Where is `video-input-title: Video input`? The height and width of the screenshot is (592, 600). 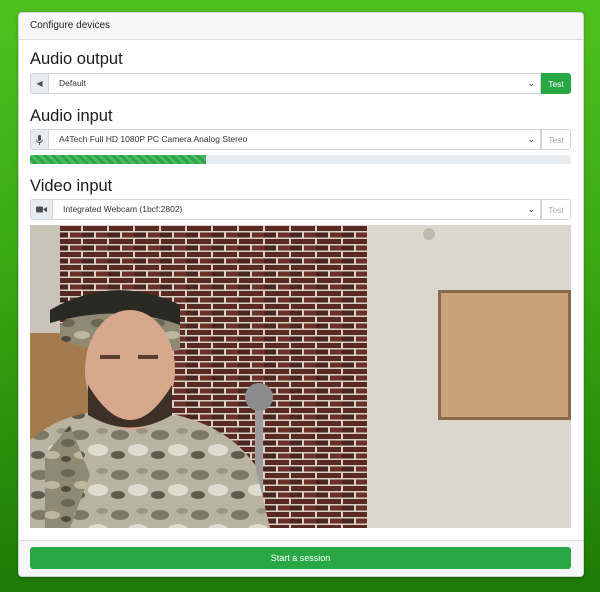
video-input-title: Video input is located at coordinates (71, 186).